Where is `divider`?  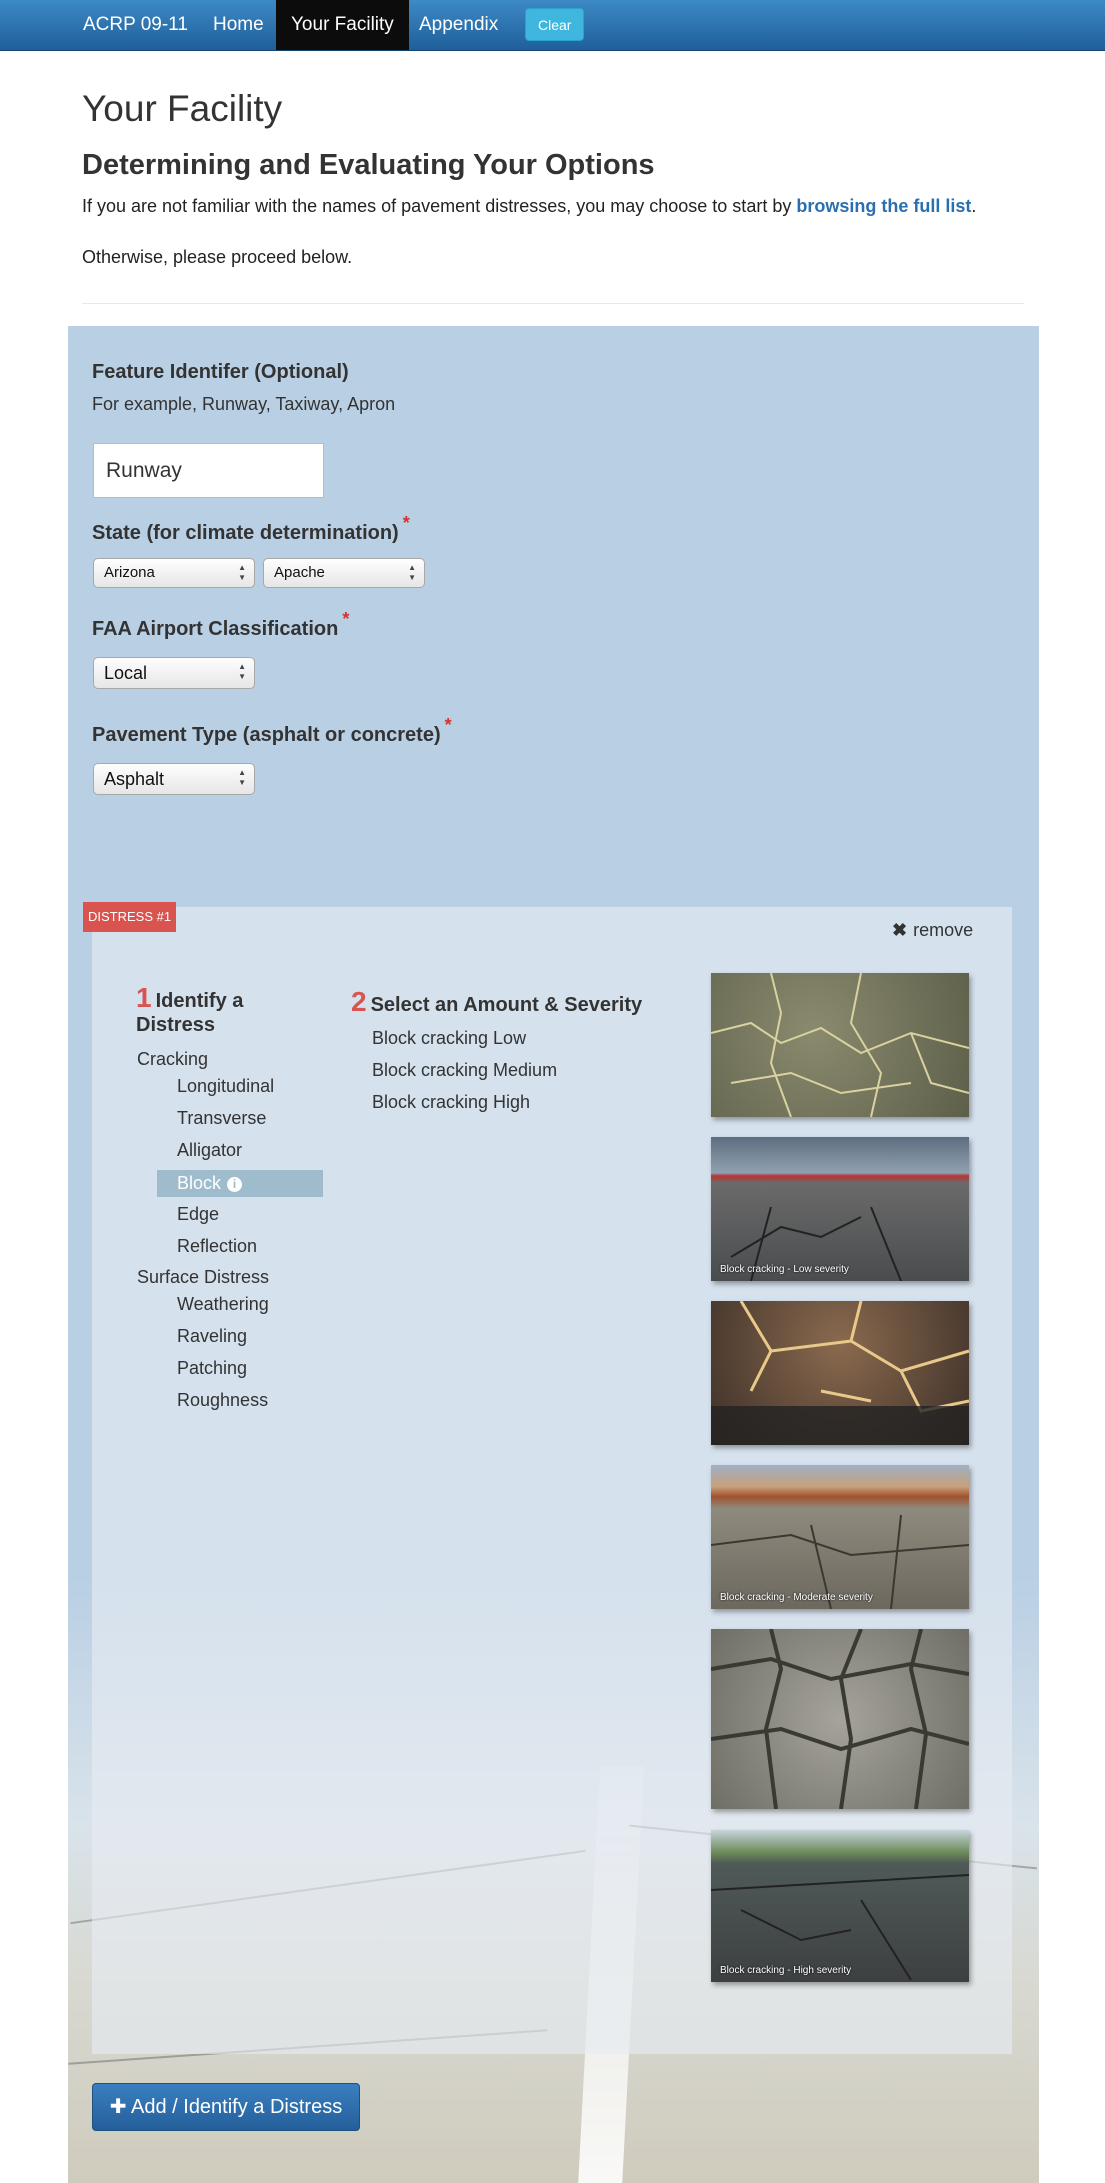 divider is located at coordinates (553, 303).